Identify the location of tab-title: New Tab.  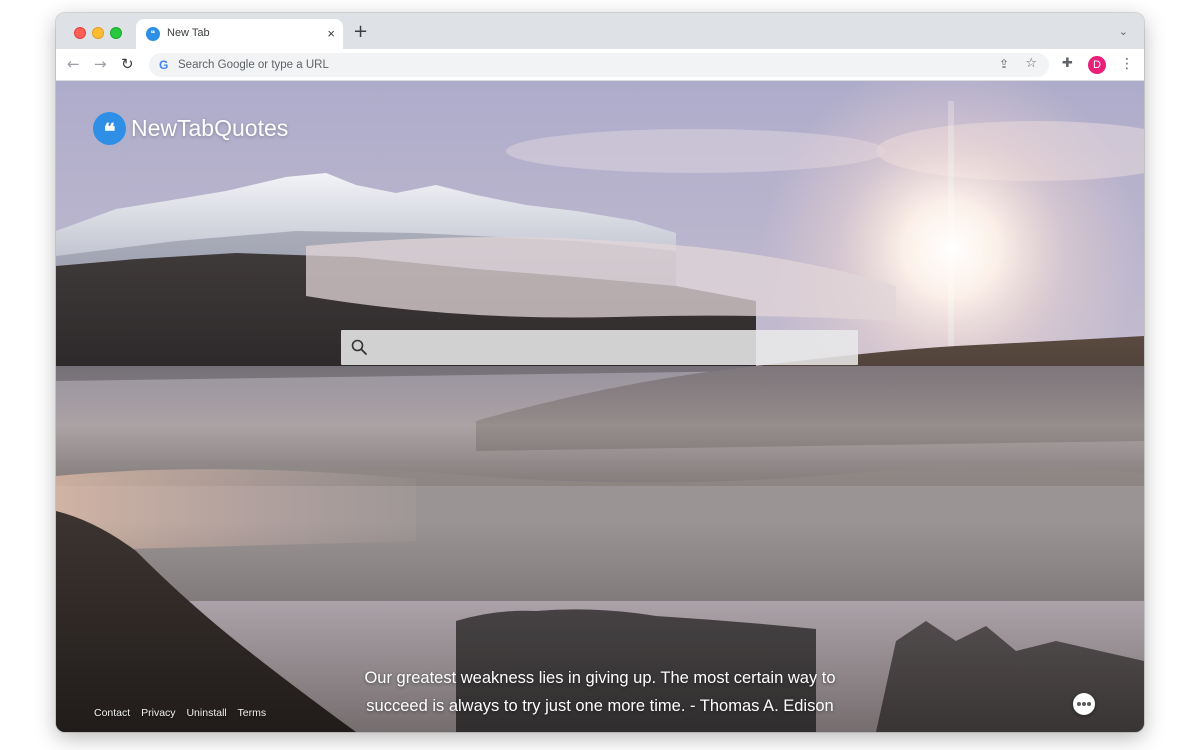
(188, 33).